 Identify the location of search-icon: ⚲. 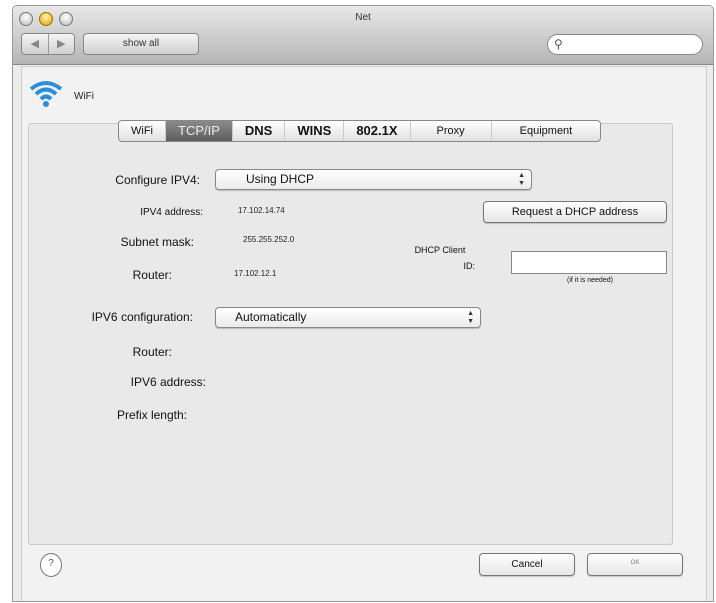
(558, 44).